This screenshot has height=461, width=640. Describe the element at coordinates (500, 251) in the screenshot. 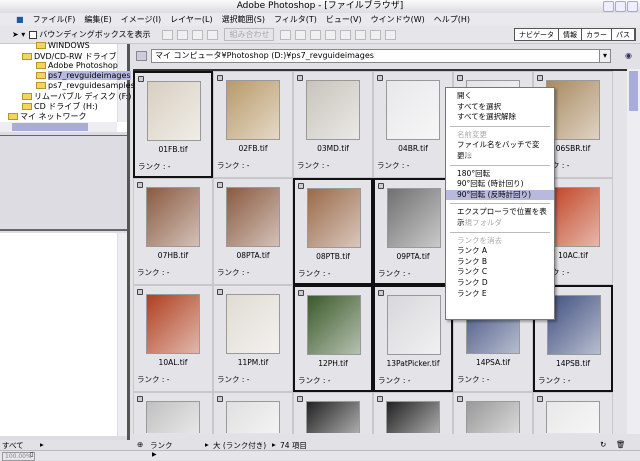

I see `context-menu-item: ランク A` at that location.